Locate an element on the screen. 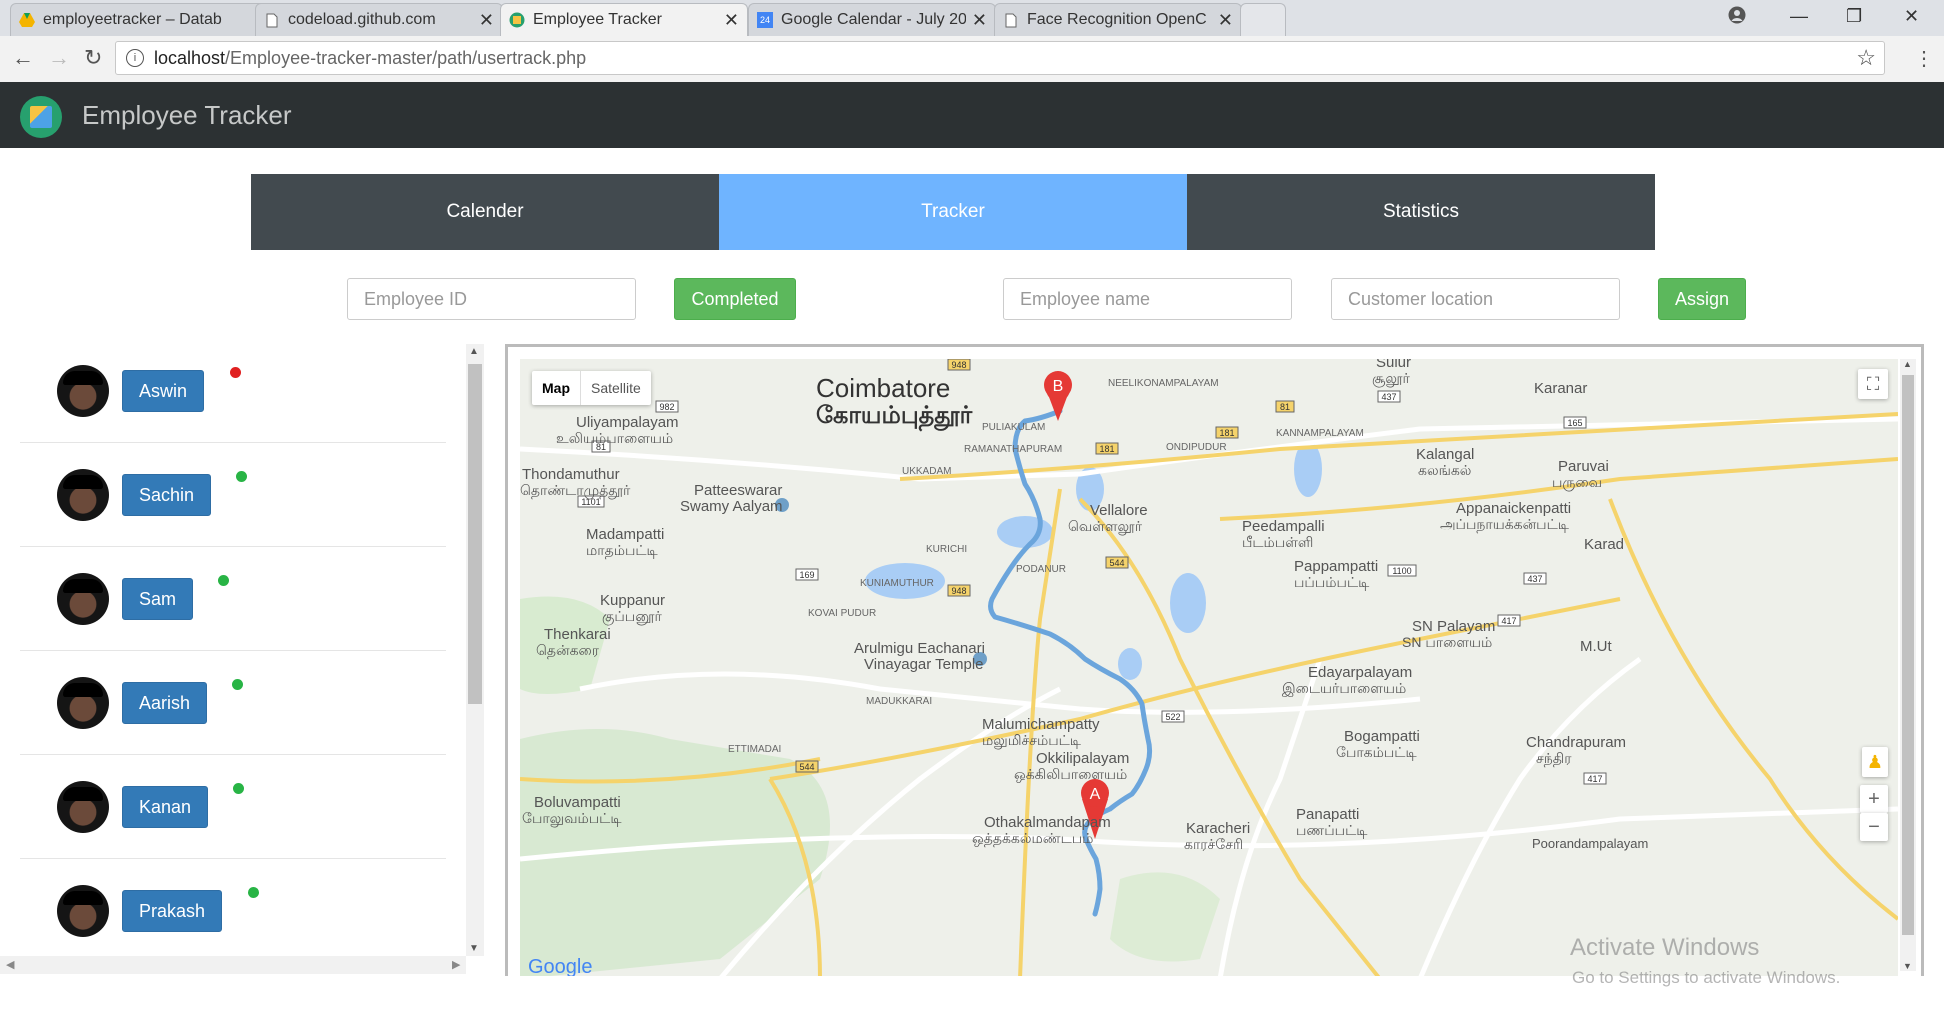 This screenshot has height=1024, width=1944. forward-icon: → is located at coordinates (59, 58).